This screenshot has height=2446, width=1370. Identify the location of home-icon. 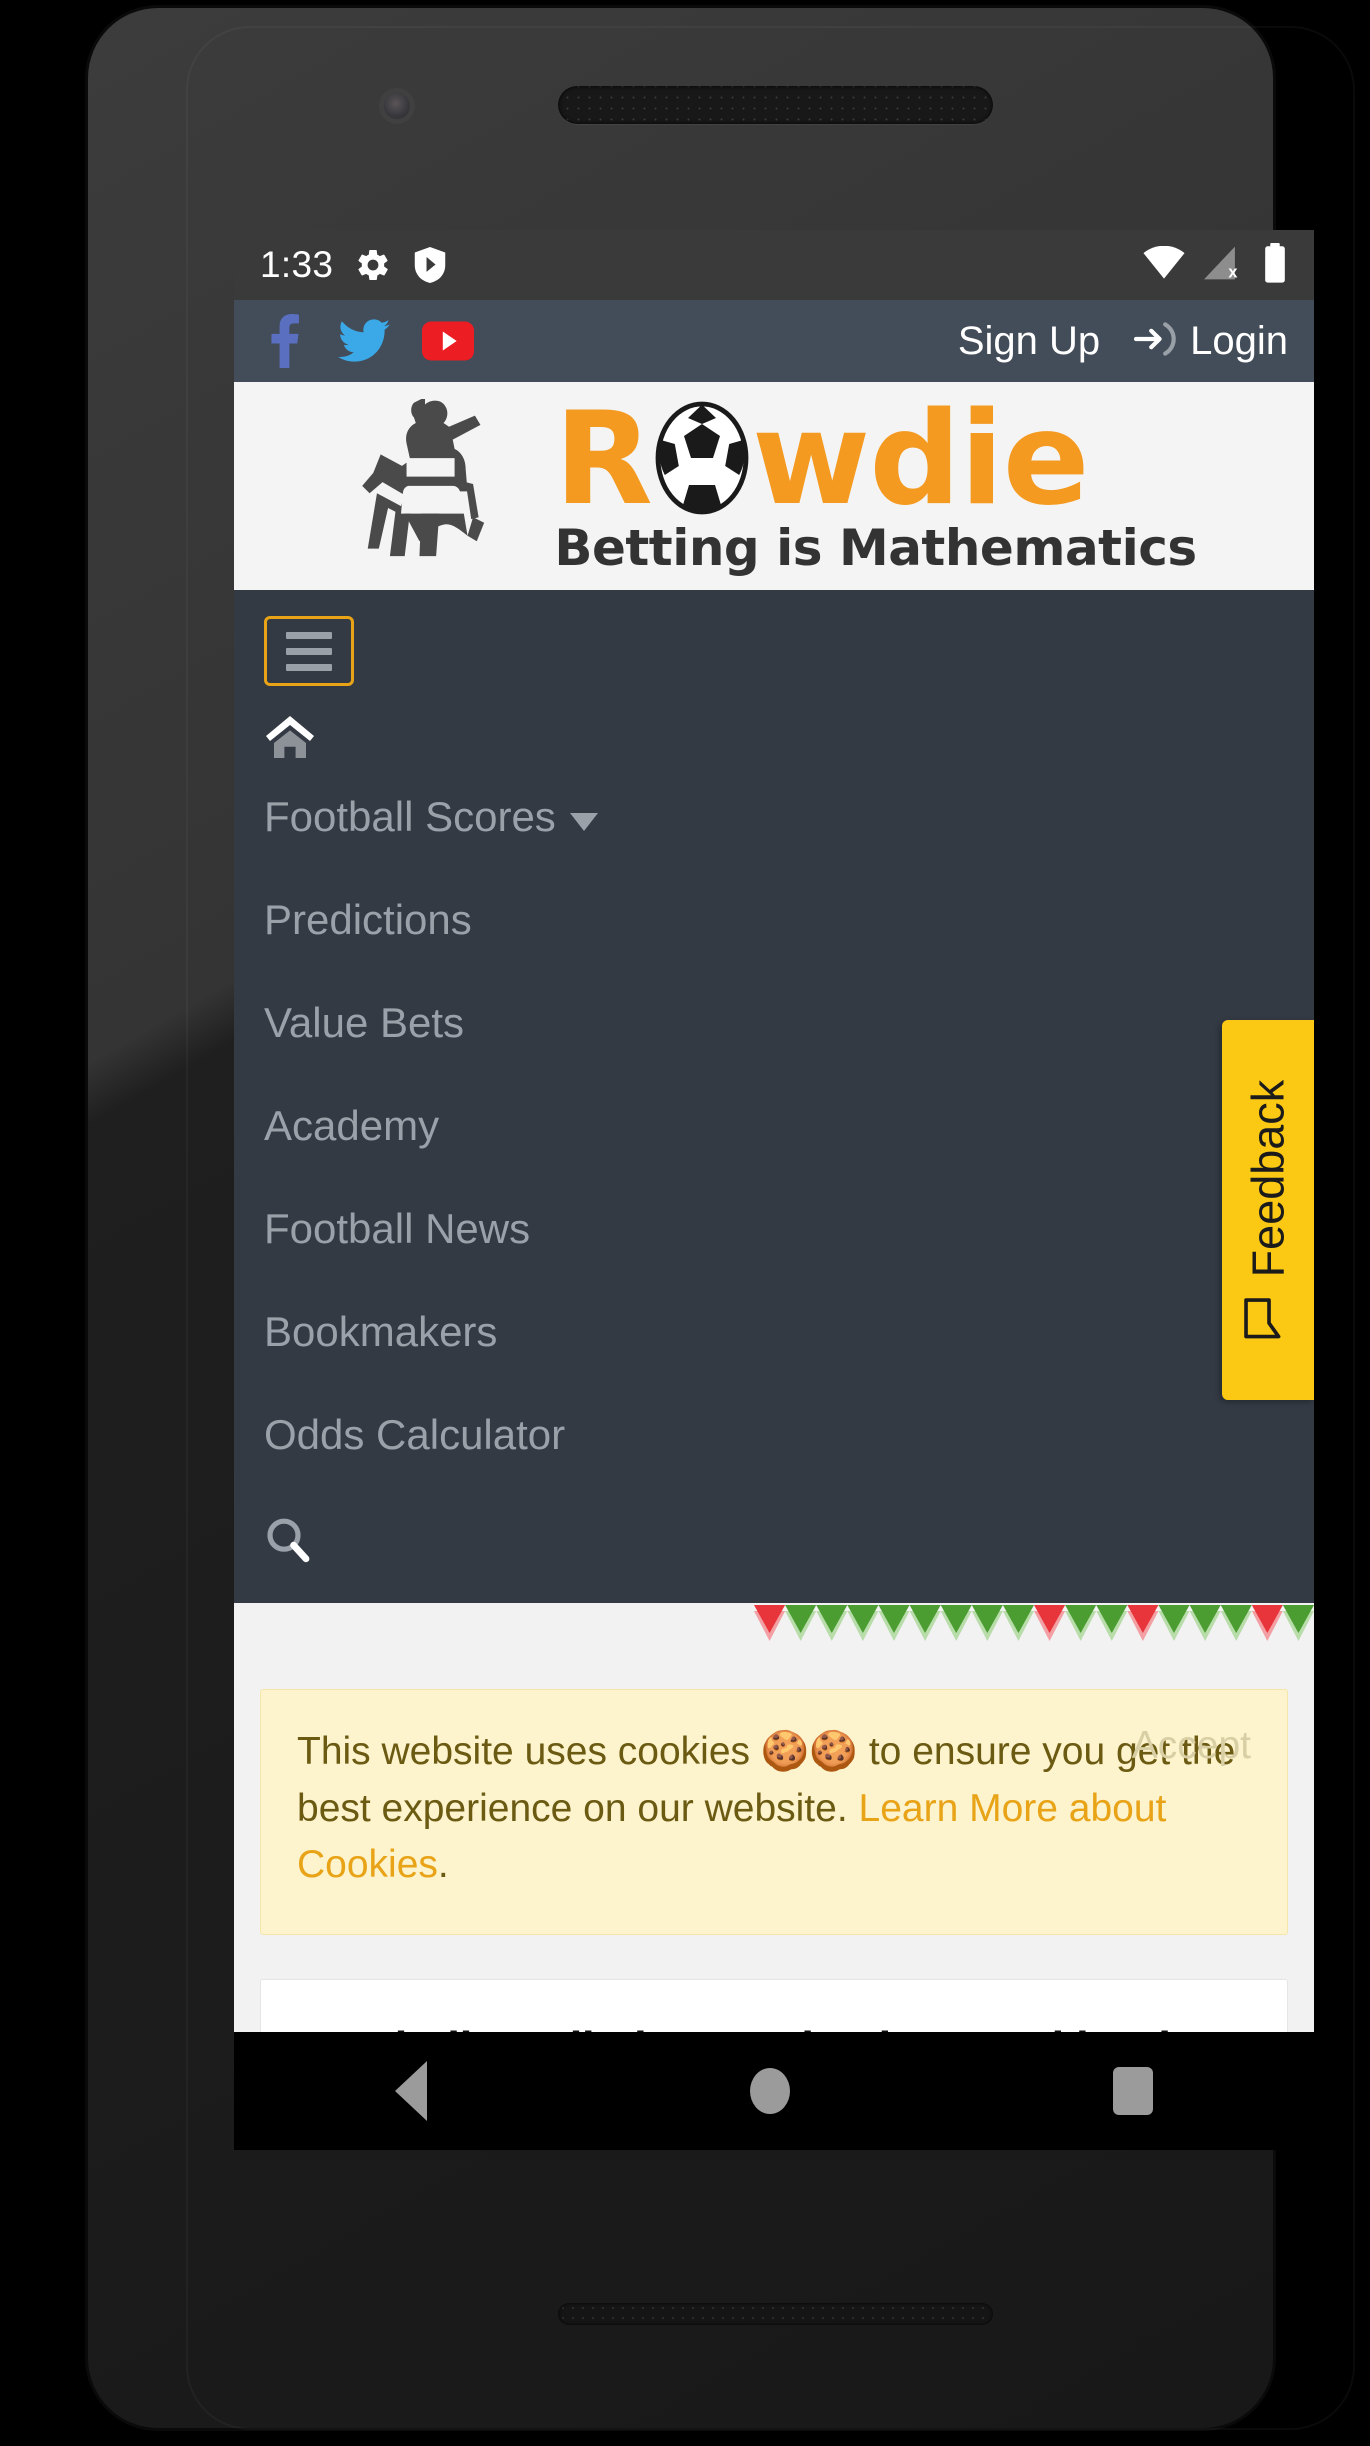
(290, 740).